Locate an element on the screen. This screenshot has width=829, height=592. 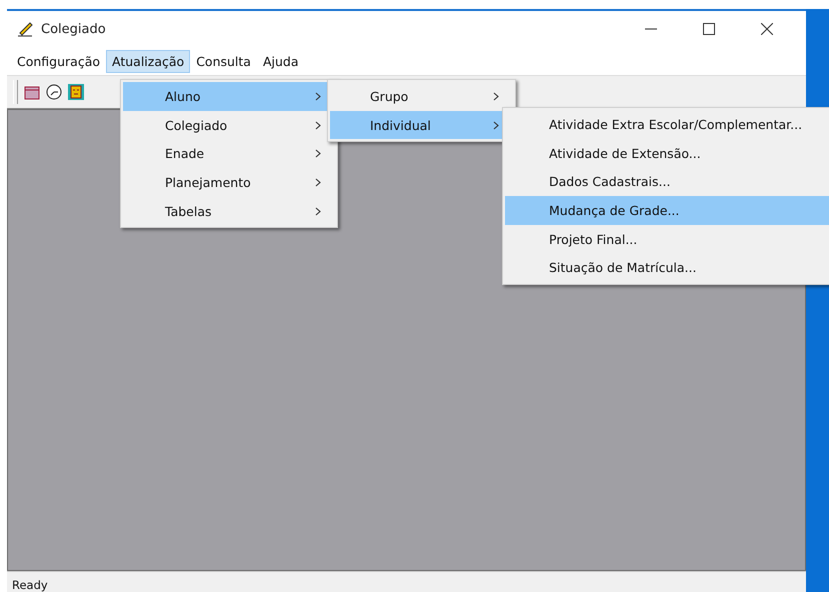
menu-item: Planejamento is located at coordinates (229, 182).